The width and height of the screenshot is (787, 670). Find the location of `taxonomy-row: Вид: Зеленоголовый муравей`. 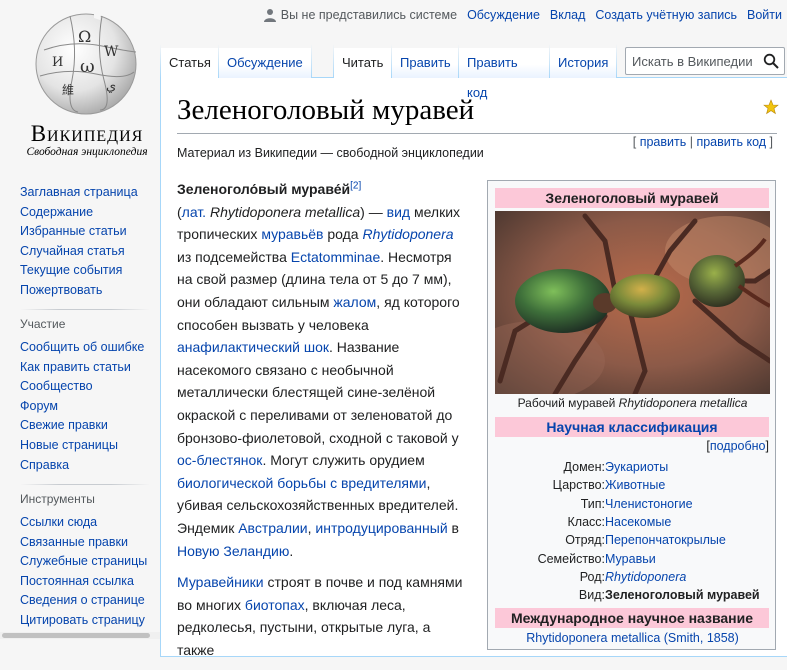

taxonomy-row: Вид: Зеленоголовый муравей is located at coordinates (632, 595).